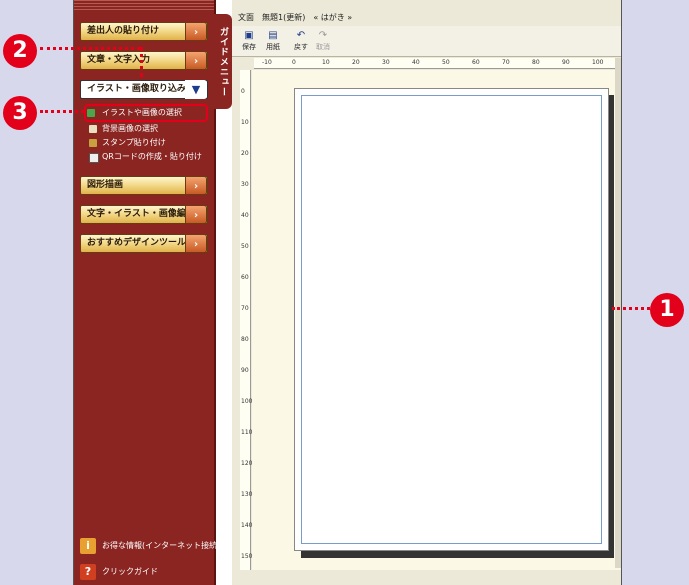 The image size is (689, 585). I want to click on submenu-select-illustration: イラストや画像の選択, so click(146, 113).